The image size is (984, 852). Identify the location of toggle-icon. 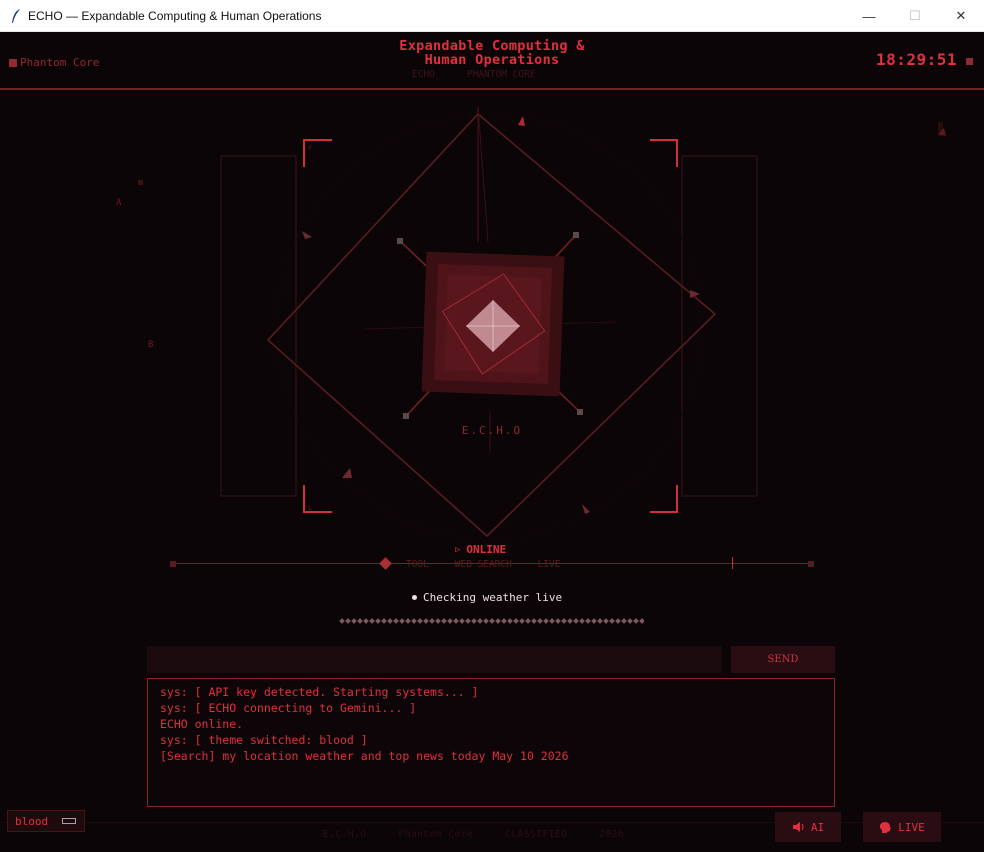
(69, 821).